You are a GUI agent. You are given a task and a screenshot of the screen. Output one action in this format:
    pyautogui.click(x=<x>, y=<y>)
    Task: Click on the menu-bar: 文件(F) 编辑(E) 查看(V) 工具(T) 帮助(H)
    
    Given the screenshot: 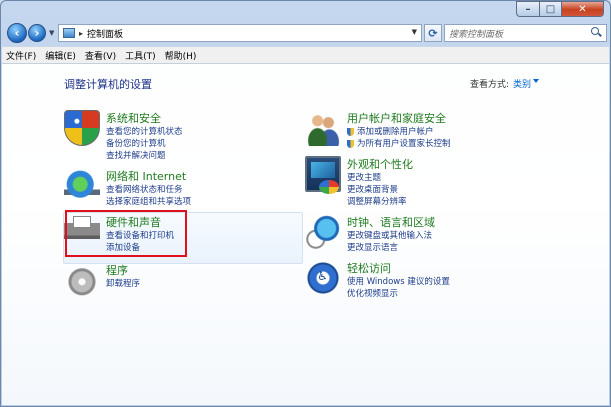 What is the action you would take?
    pyautogui.click(x=305, y=54)
    